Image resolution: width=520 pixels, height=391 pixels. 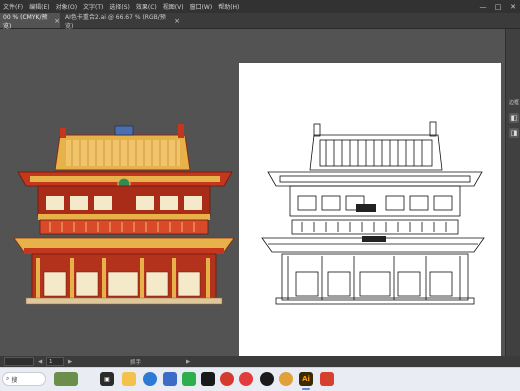 What do you see at coordinates (260, 361) in the screenshot?
I see `status-bar: ◀ 1 ▶ 抓手 ▶` at bounding box center [260, 361].